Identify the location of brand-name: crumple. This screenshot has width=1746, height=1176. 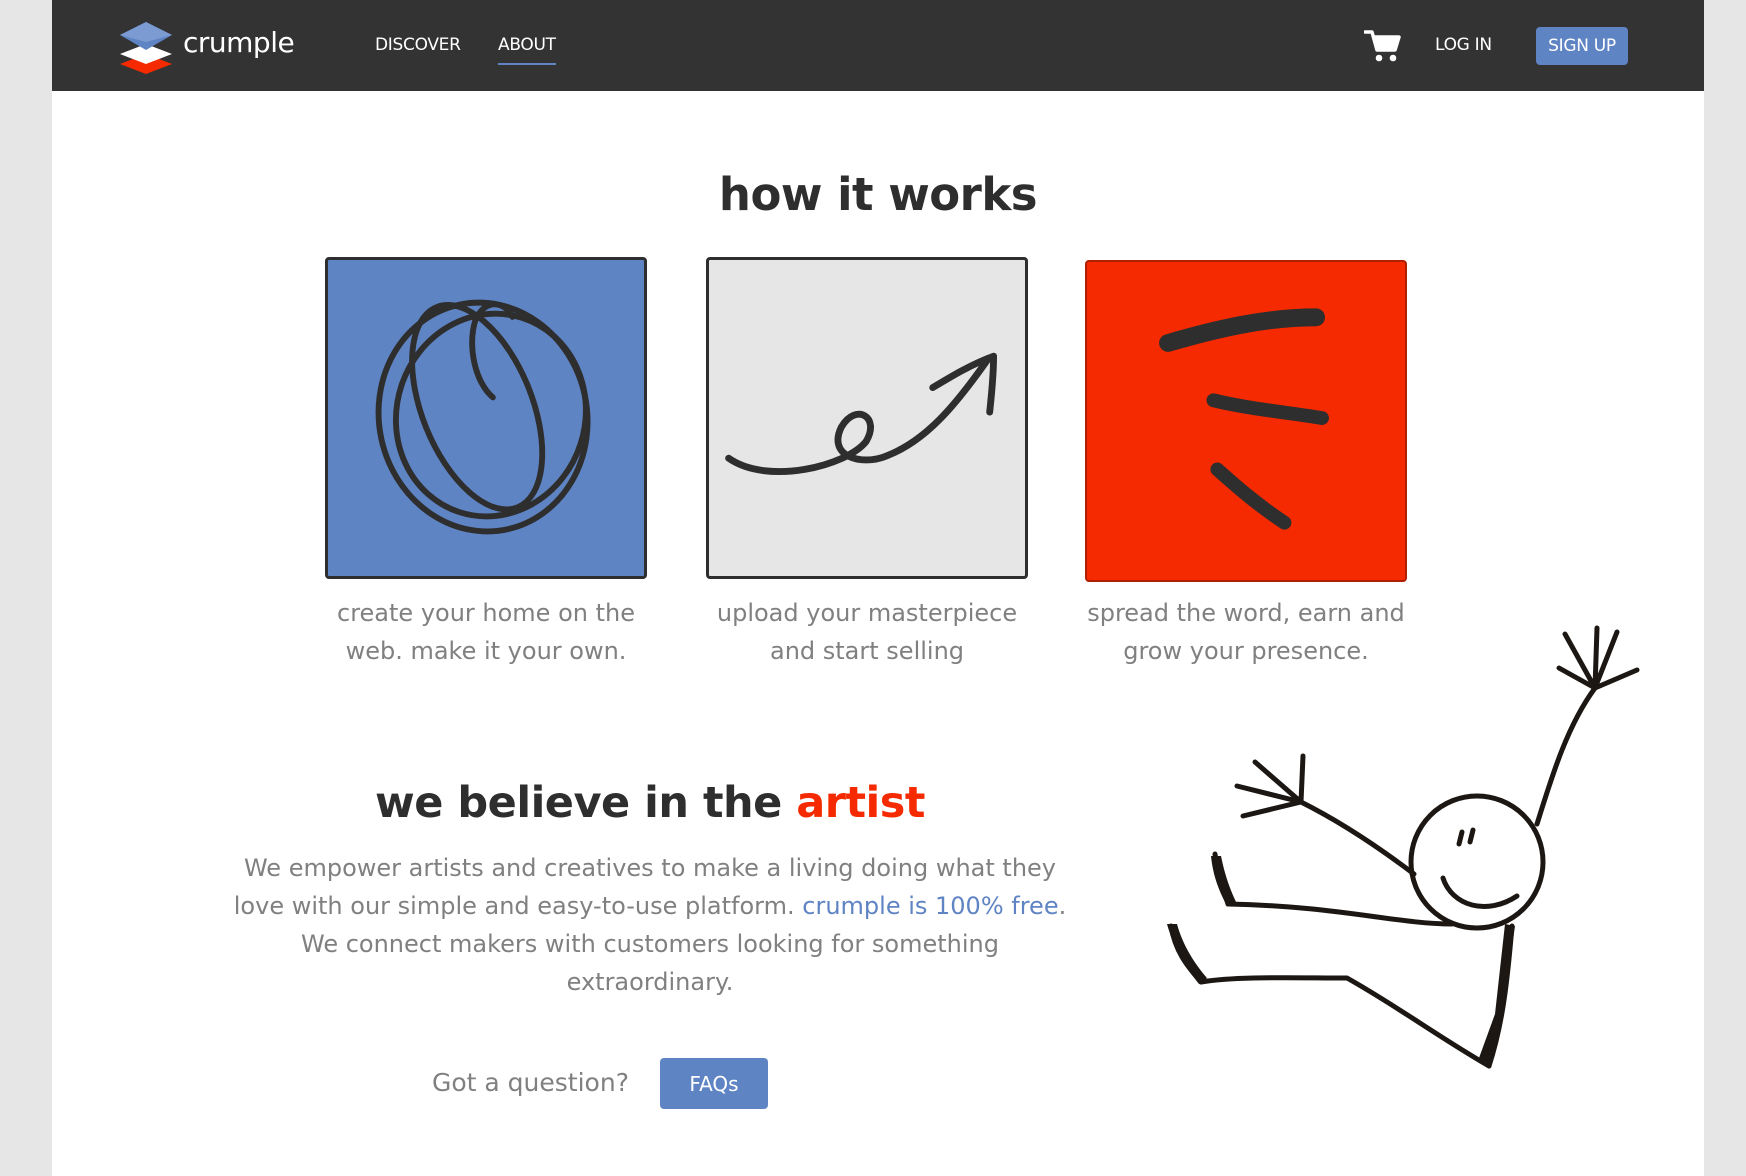
(239, 42).